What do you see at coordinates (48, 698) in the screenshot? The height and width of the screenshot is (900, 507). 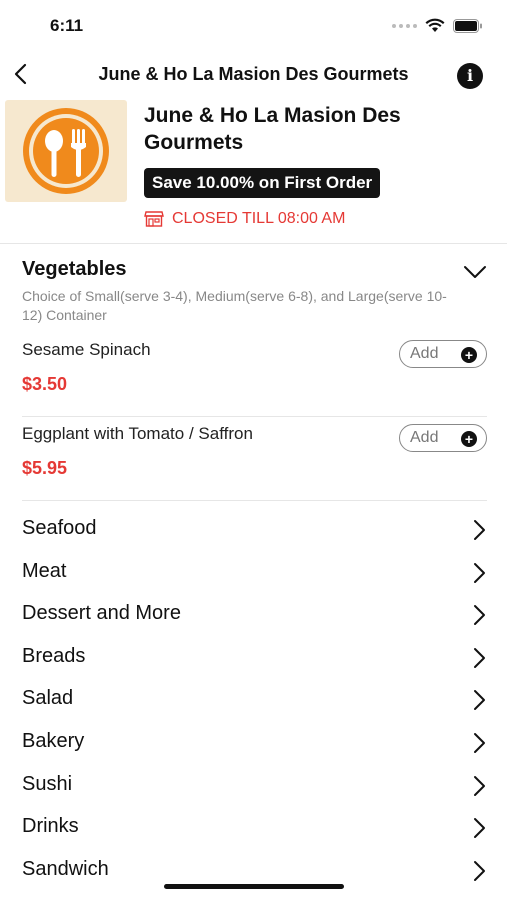 I see `category-label: Salad` at bounding box center [48, 698].